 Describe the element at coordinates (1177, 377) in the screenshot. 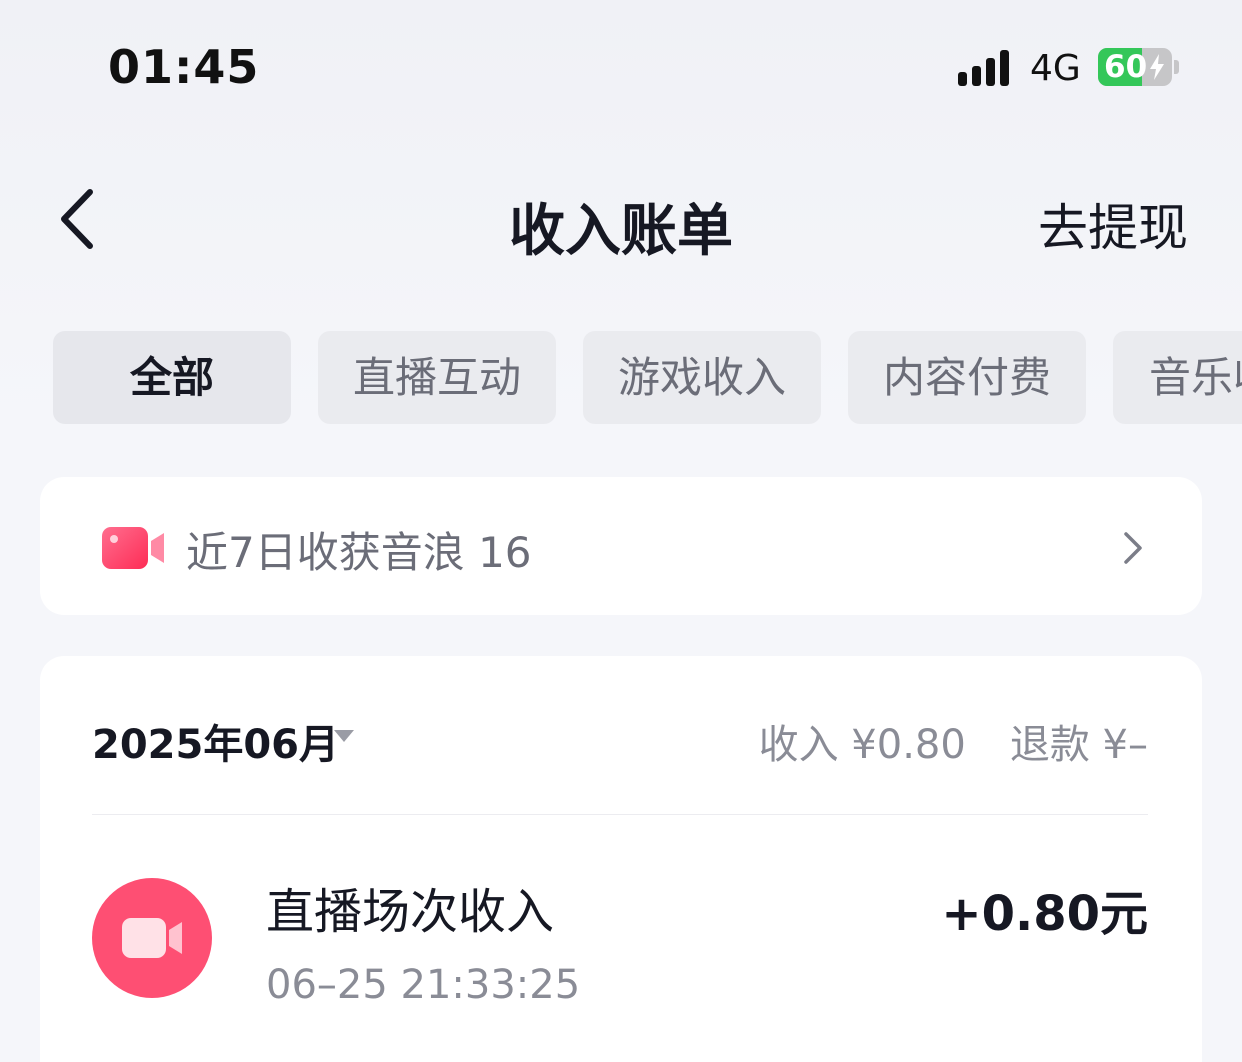

I see `tab-music-income: 音乐收入` at that location.